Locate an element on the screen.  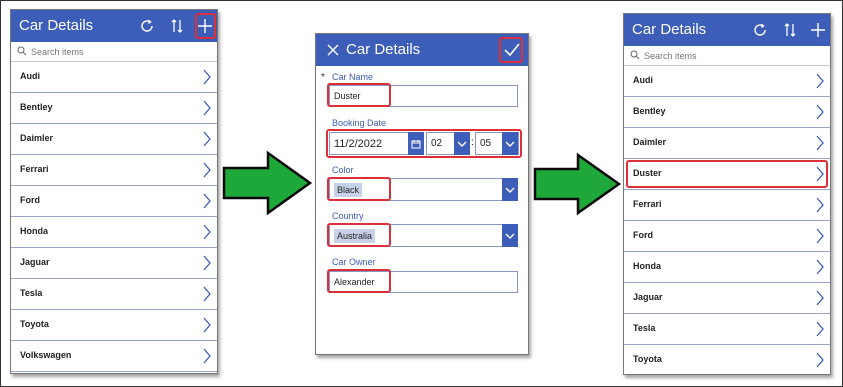
hour-value: 02 is located at coordinates (437, 143).